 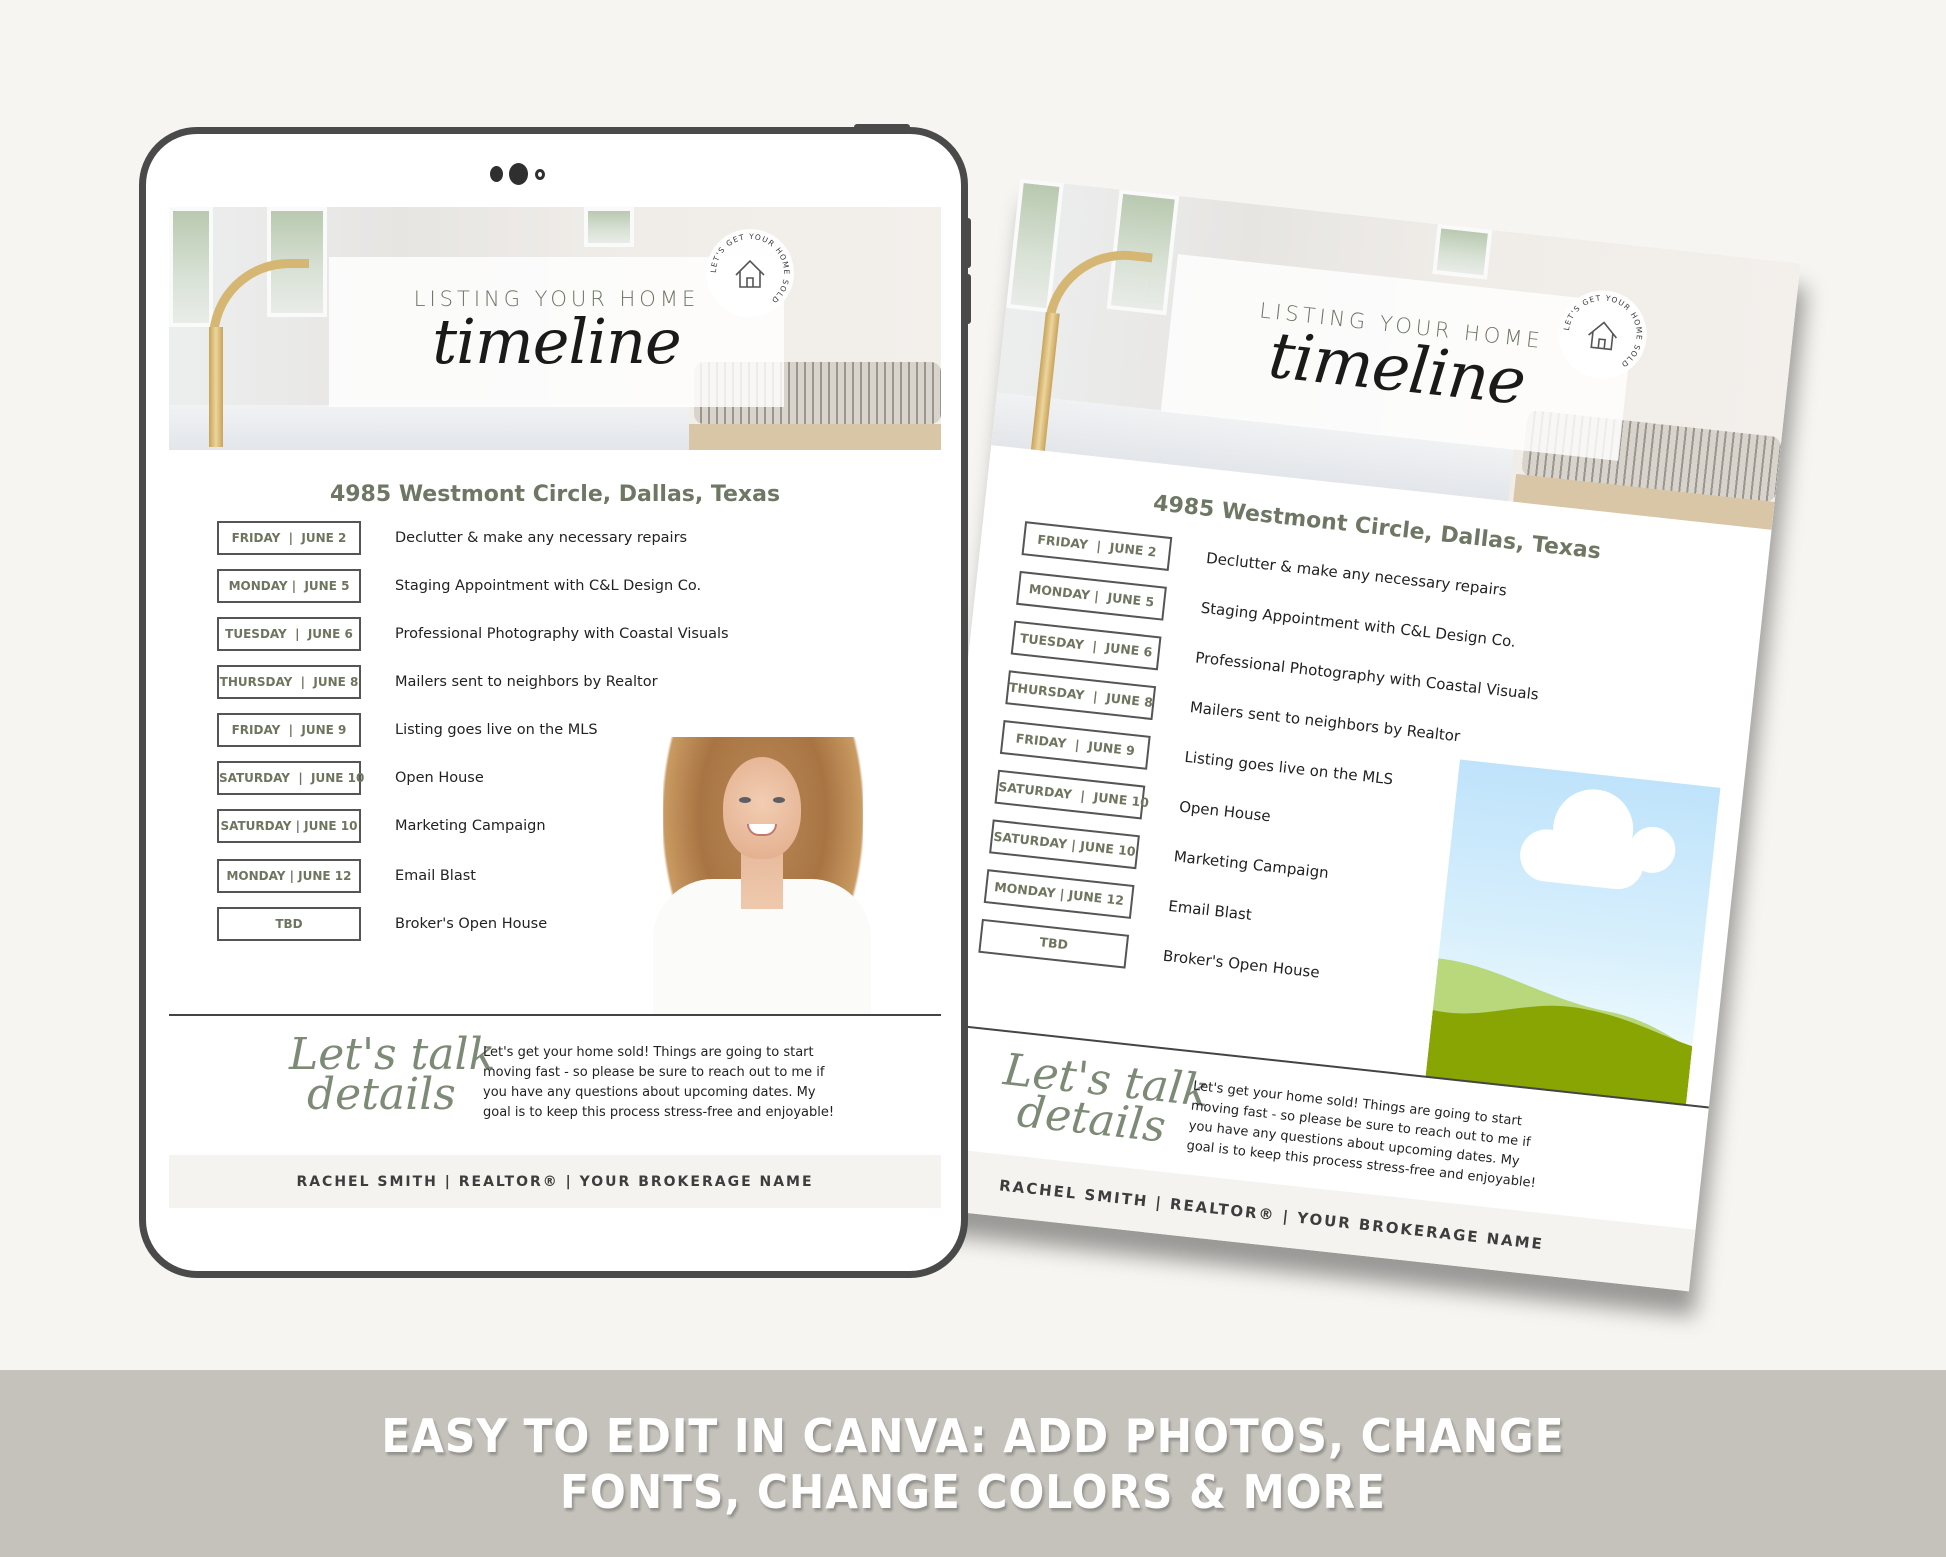 What do you see at coordinates (381, 1094) in the screenshot?
I see `details-line: details` at bounding box center [381, 1094].